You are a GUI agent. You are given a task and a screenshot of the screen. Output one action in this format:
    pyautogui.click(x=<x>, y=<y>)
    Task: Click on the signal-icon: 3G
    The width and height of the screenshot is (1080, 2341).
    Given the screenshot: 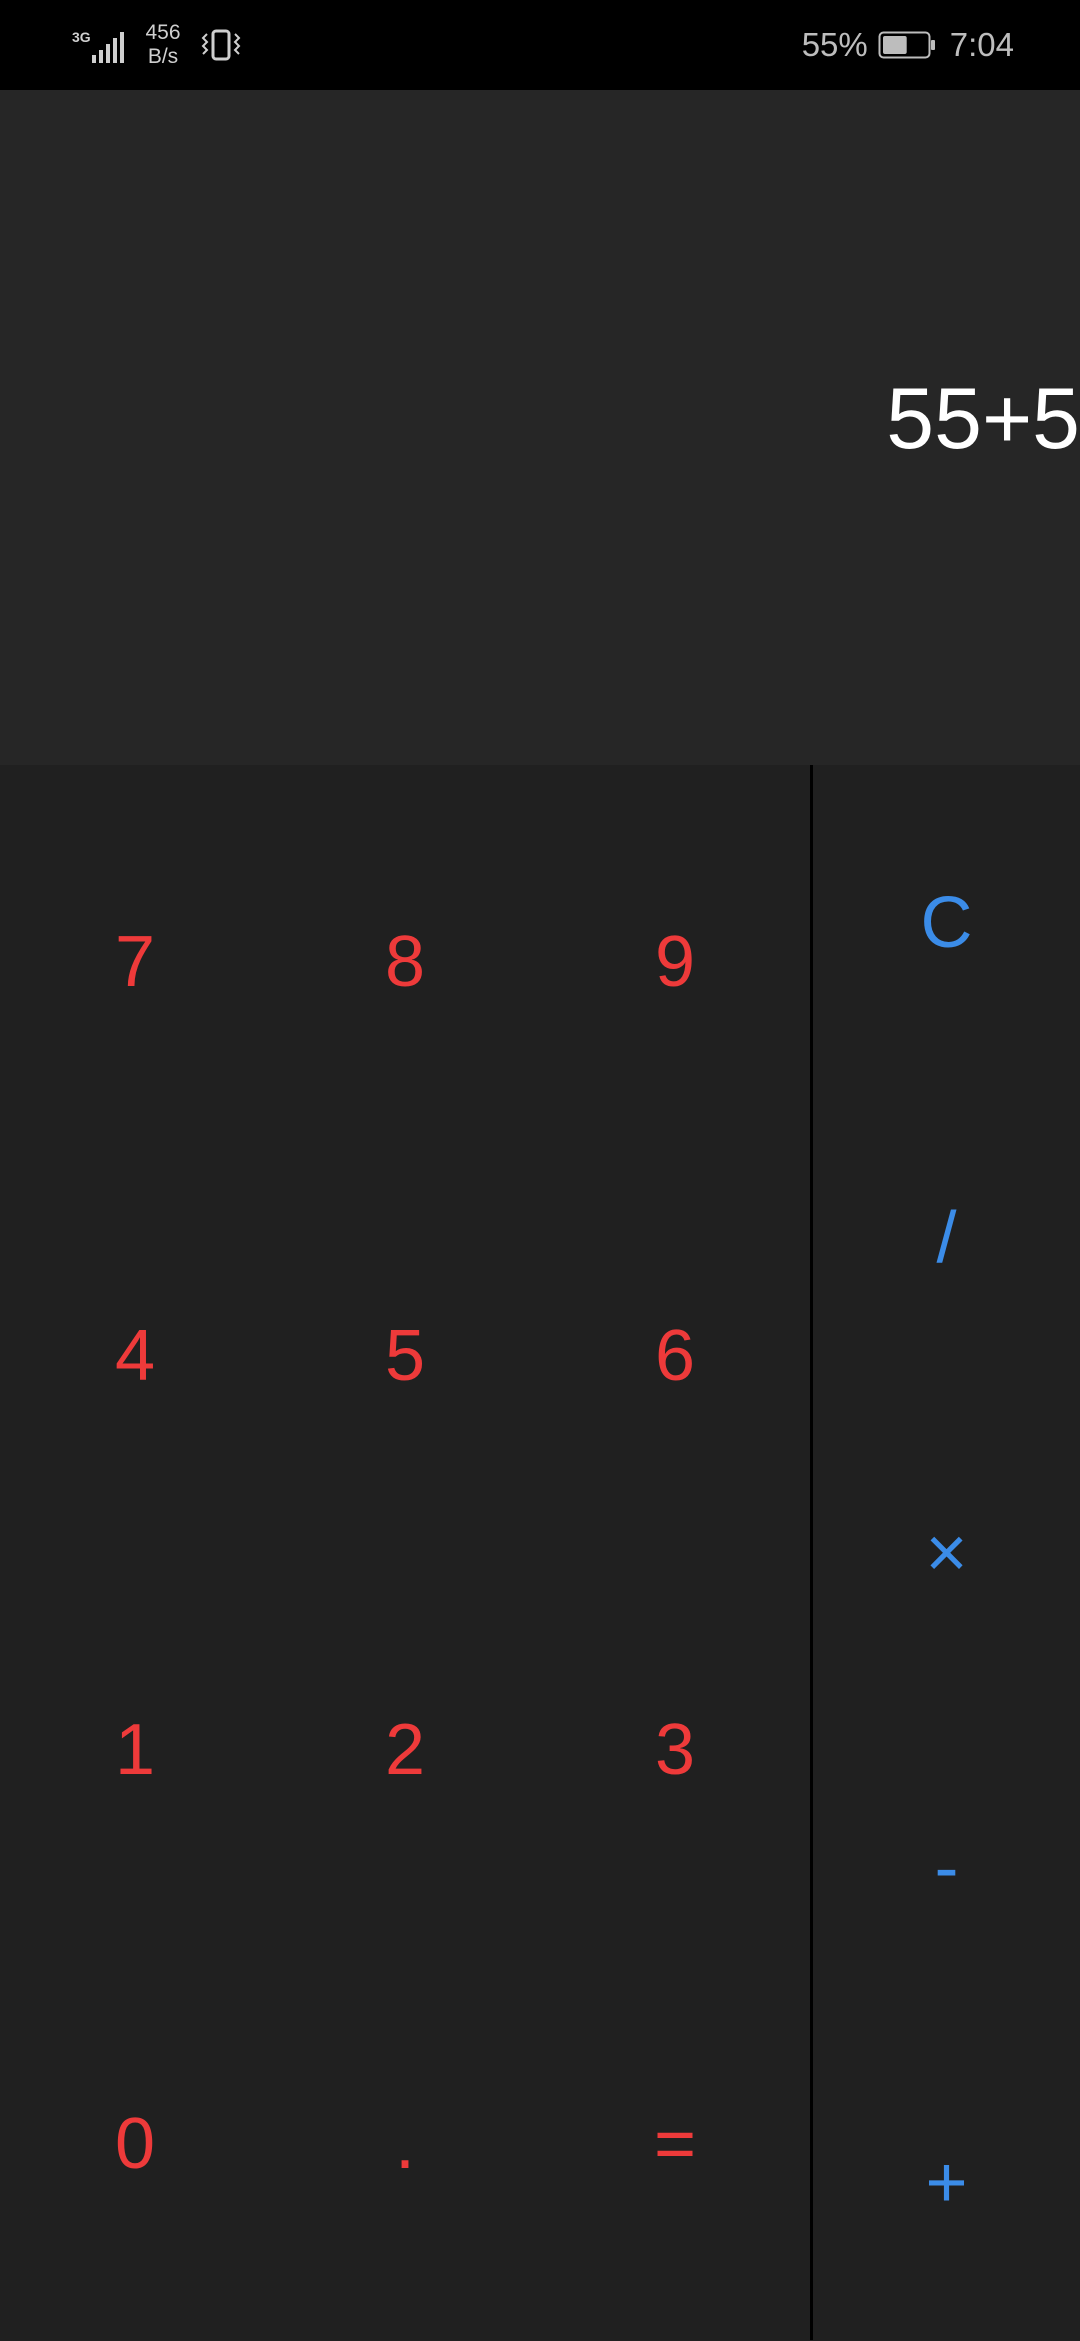 What is the action you would take?
    pyautogui.click(x=98, y=45)
    